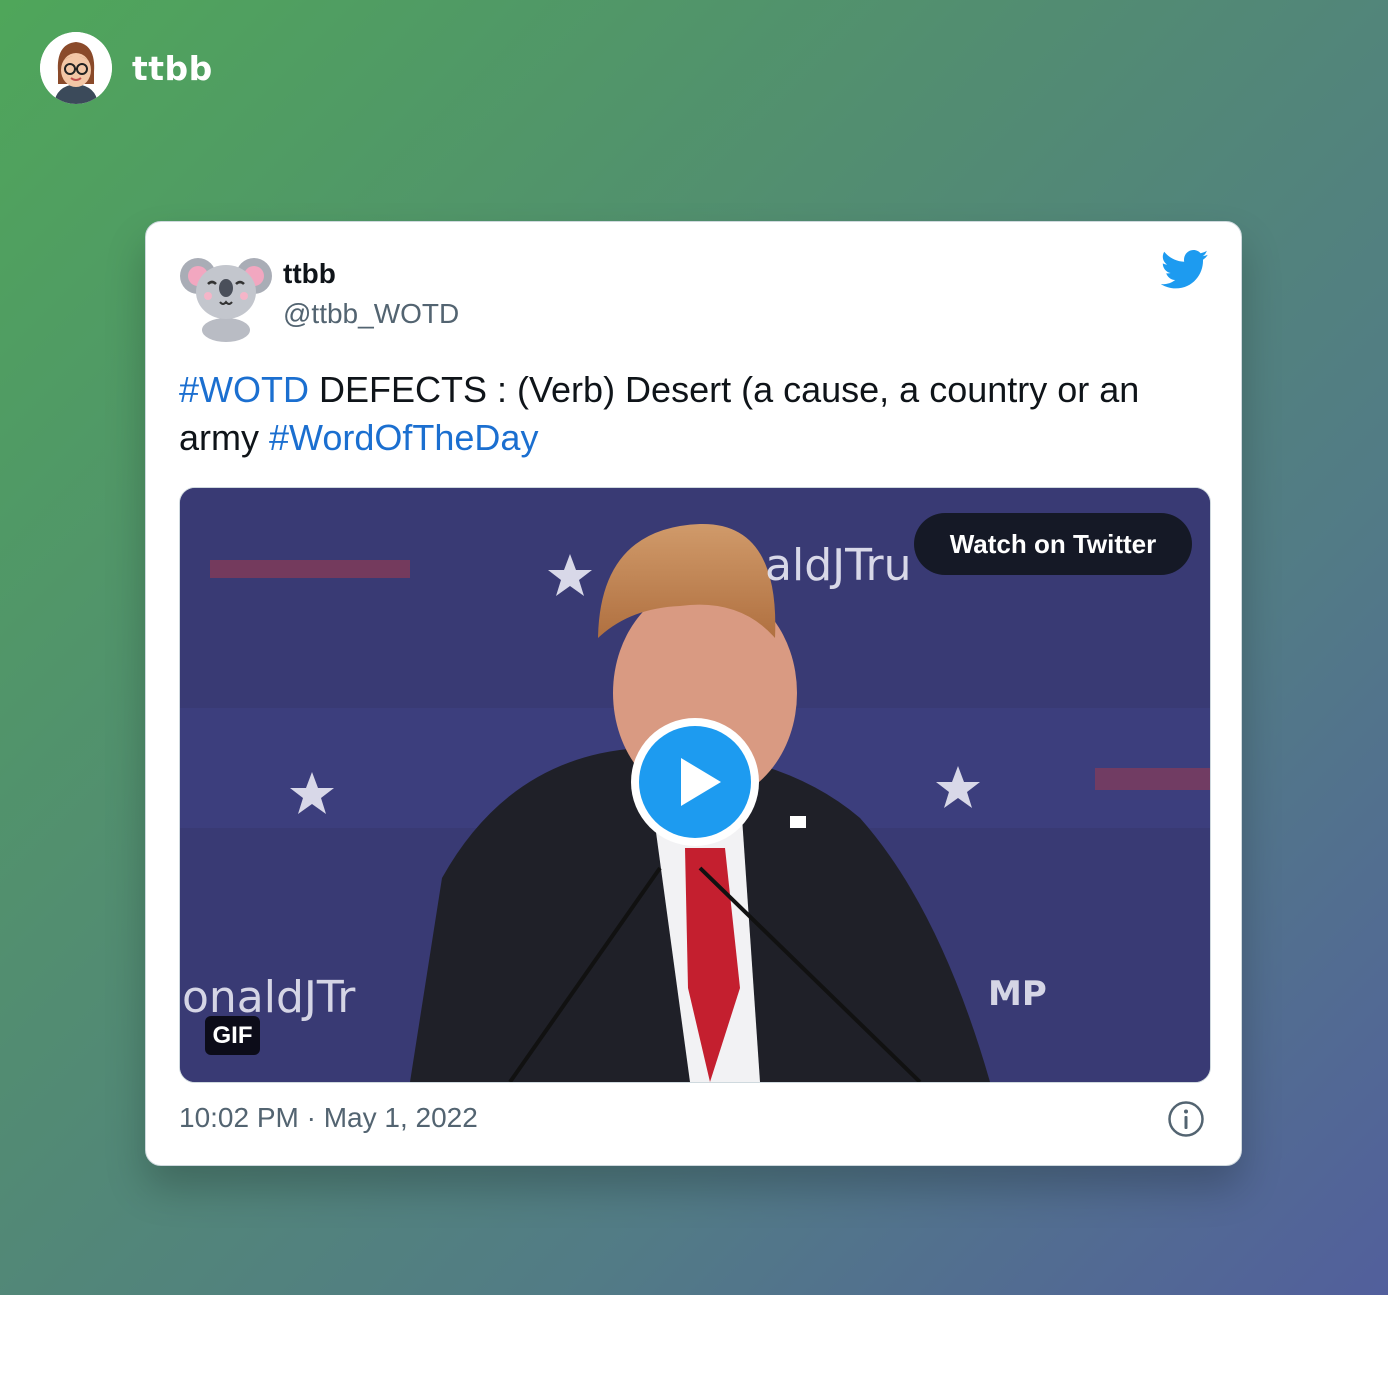  What do you see at coordinates (1017, 994) in the screenshot?
I see `banner-text-right: MP` at bounding box center [1017, 994].